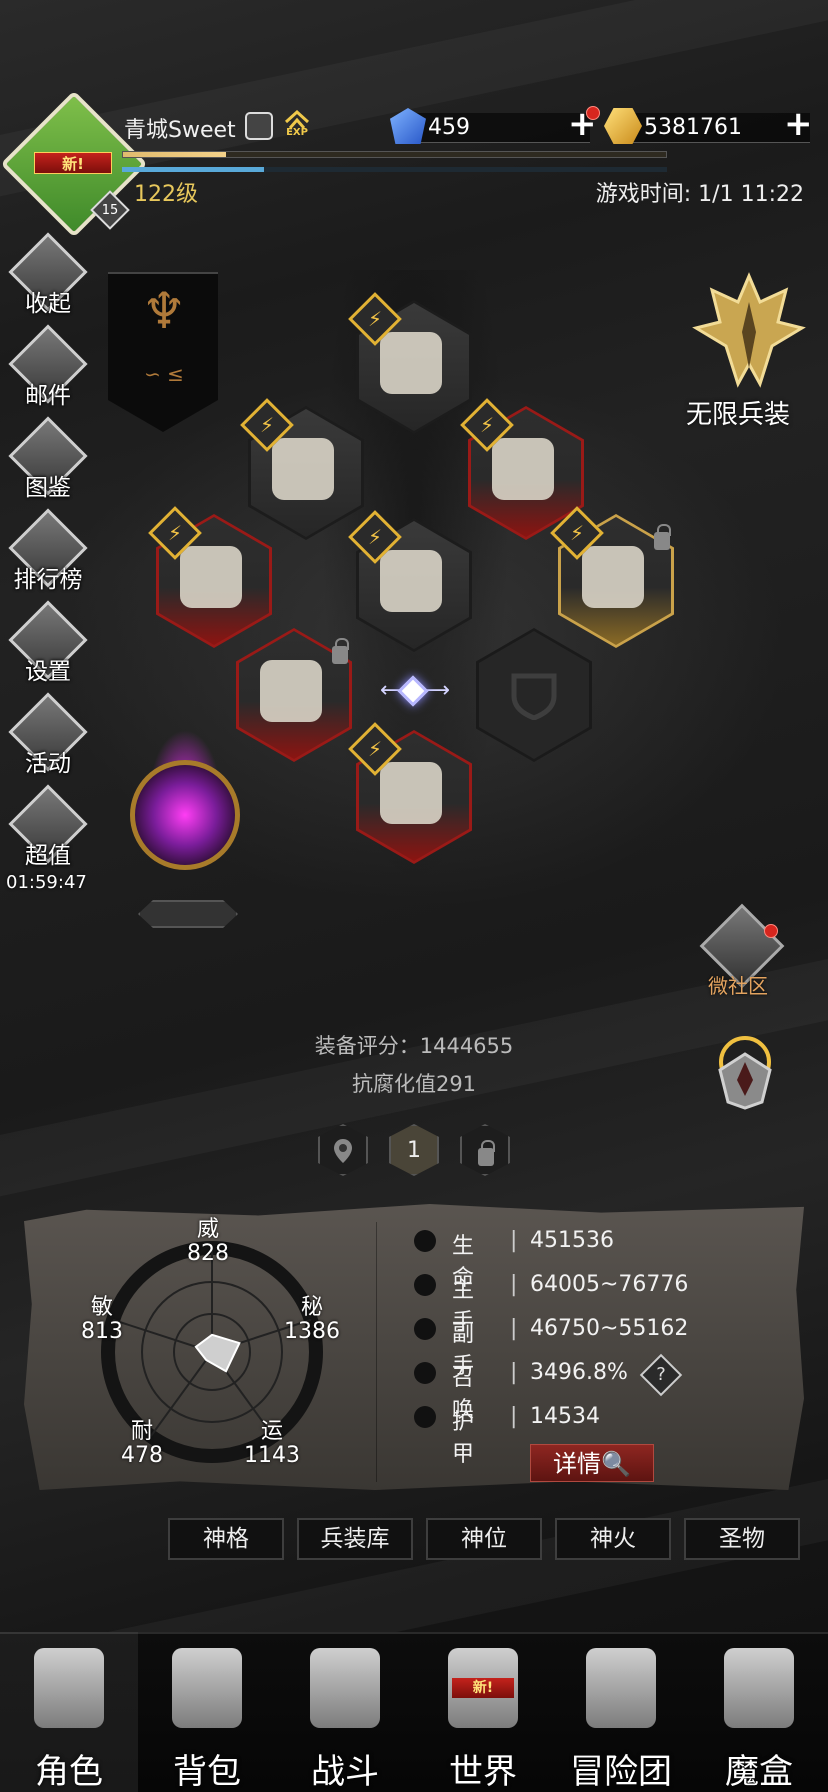 This screenshot has width=828, height=1792. I want to click on menu-collapse: 收起, so click(48, 275).